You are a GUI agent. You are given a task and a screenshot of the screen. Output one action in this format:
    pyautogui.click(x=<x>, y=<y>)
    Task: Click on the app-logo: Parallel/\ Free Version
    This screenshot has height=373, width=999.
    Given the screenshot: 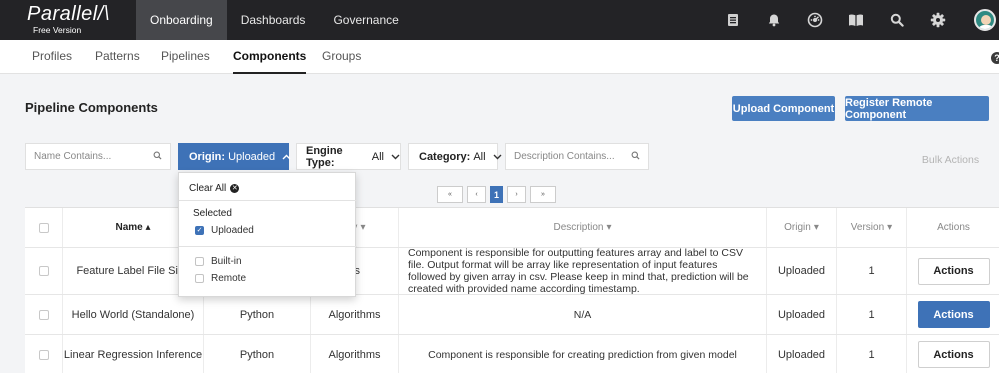 What is the action you would take?
    pyautogui.click(x=62, y=20)
    